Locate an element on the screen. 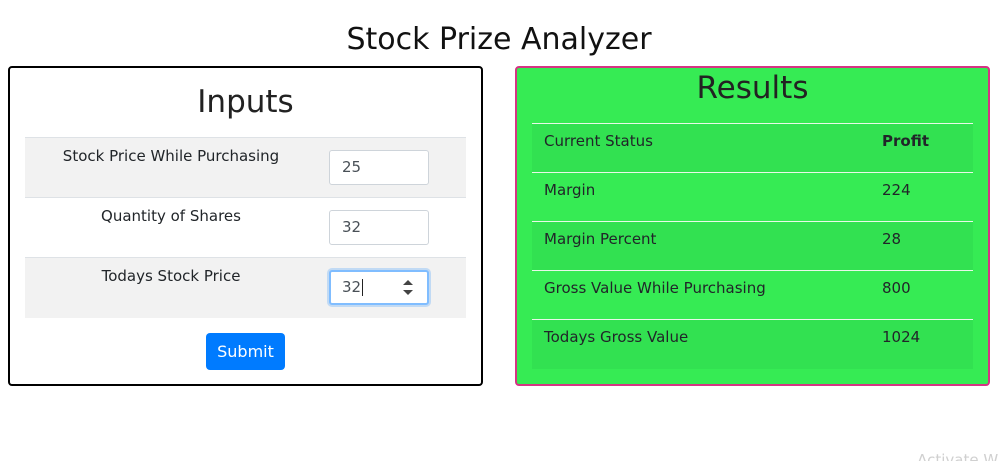  spinner-up-icon is located at coordinates (408, 283).